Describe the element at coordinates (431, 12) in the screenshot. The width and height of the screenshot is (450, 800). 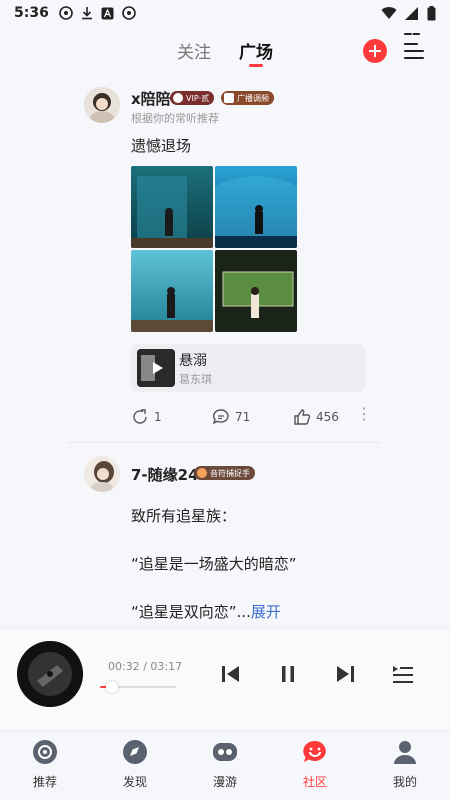
I see `battery-icon` at that location.